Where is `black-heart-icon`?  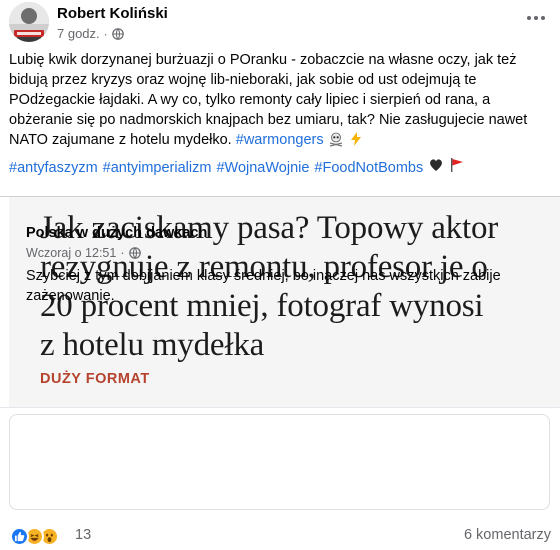 black-heart-icon is located at coordinates (436, 168).